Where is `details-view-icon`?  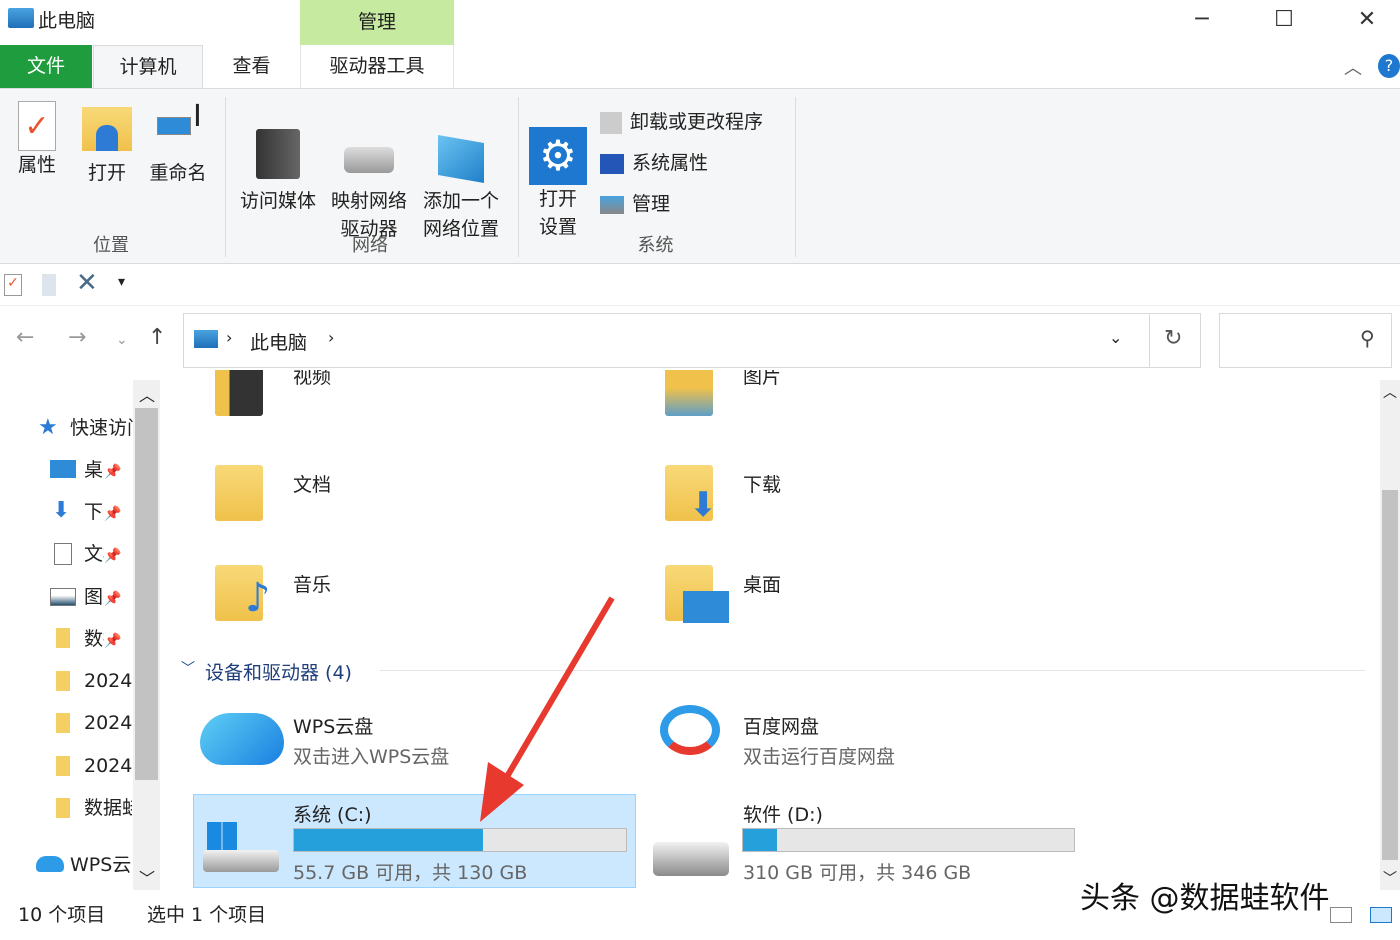 details-view-icon is located at coordinates (1341, 915).